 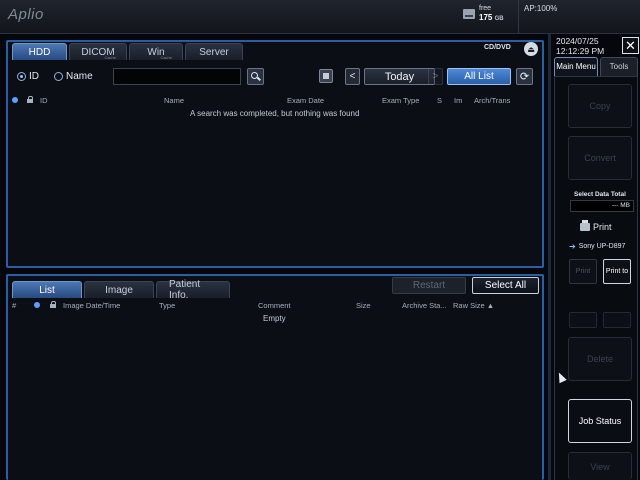 I want to click on stop-icon, so click(x=326, y=76).